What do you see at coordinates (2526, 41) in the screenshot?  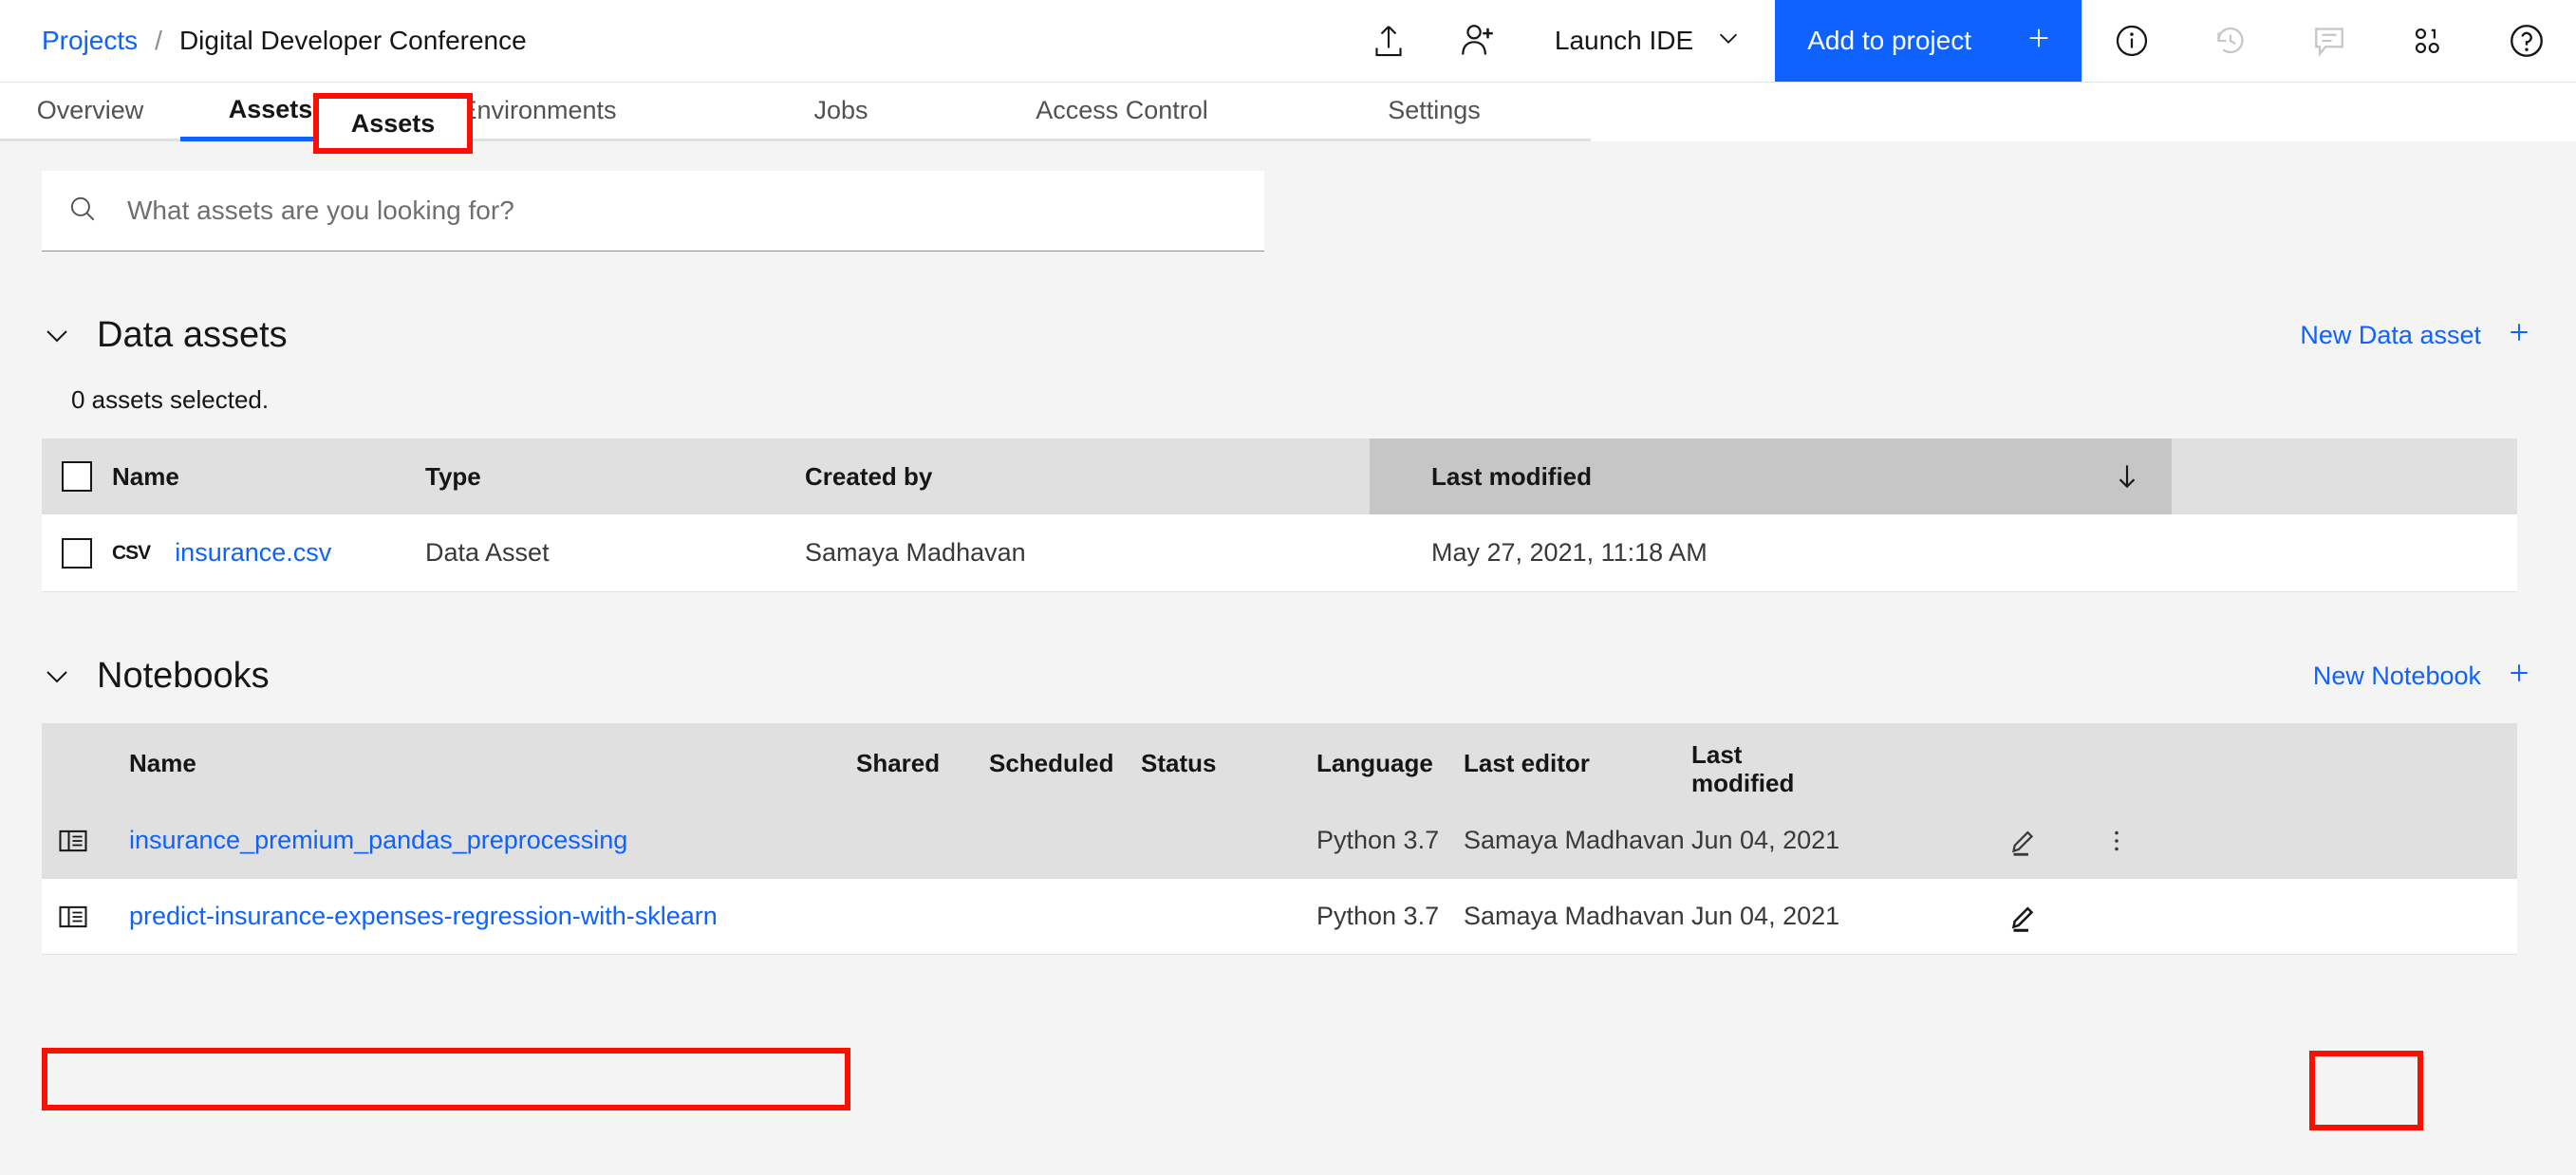 I see `help-icon` at bounding box center [2526, 41].